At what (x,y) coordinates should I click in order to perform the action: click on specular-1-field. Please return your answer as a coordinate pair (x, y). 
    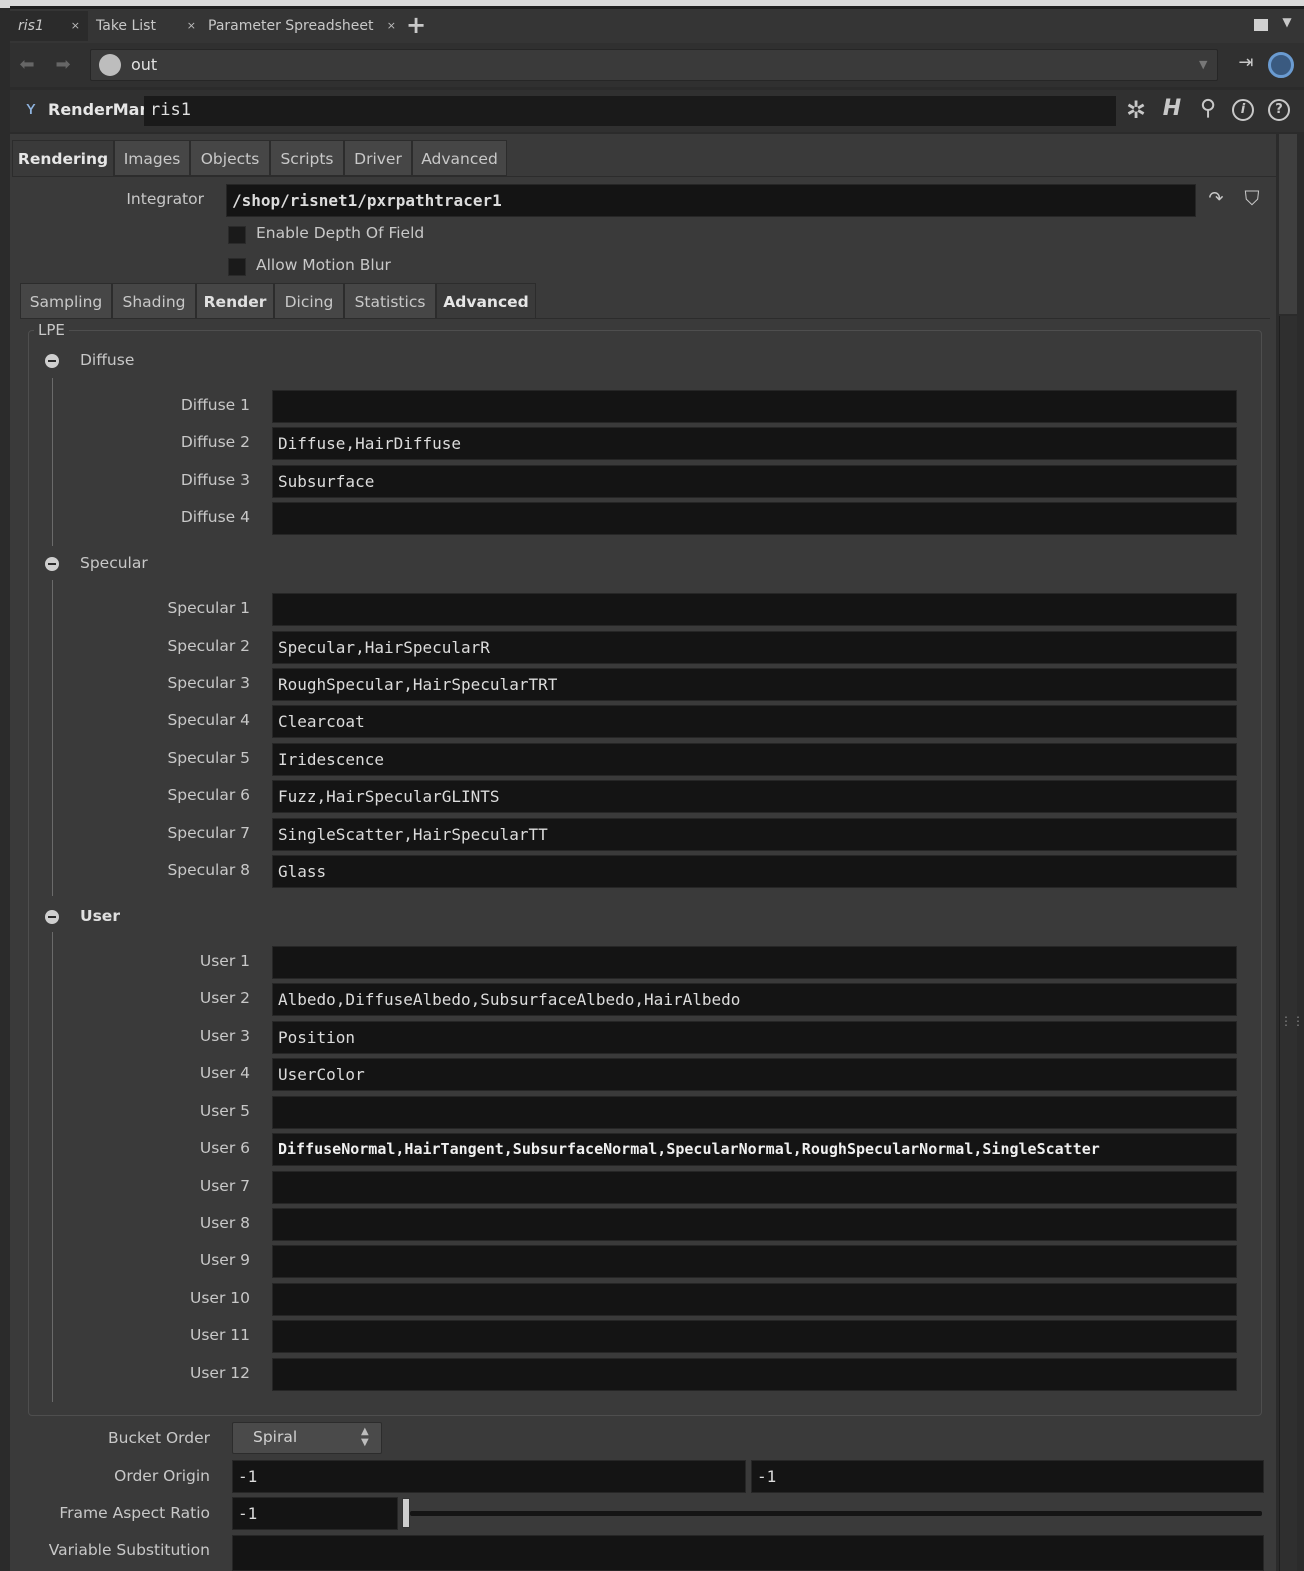
    Looking at the image, I should click on (754, 609).